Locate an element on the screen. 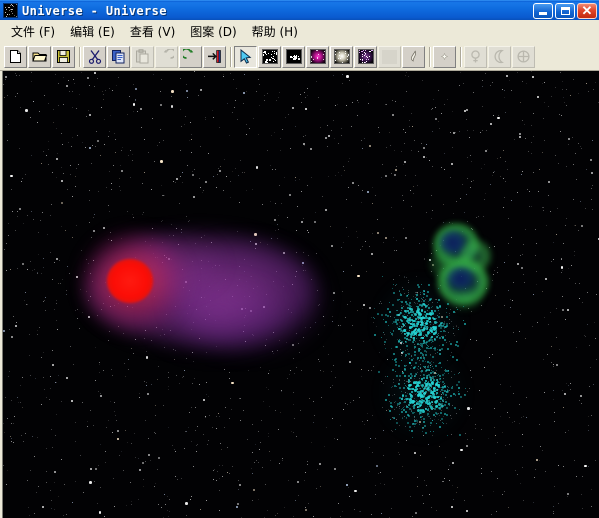  purple-galaxy-icon is located at coordinates (365, 56).